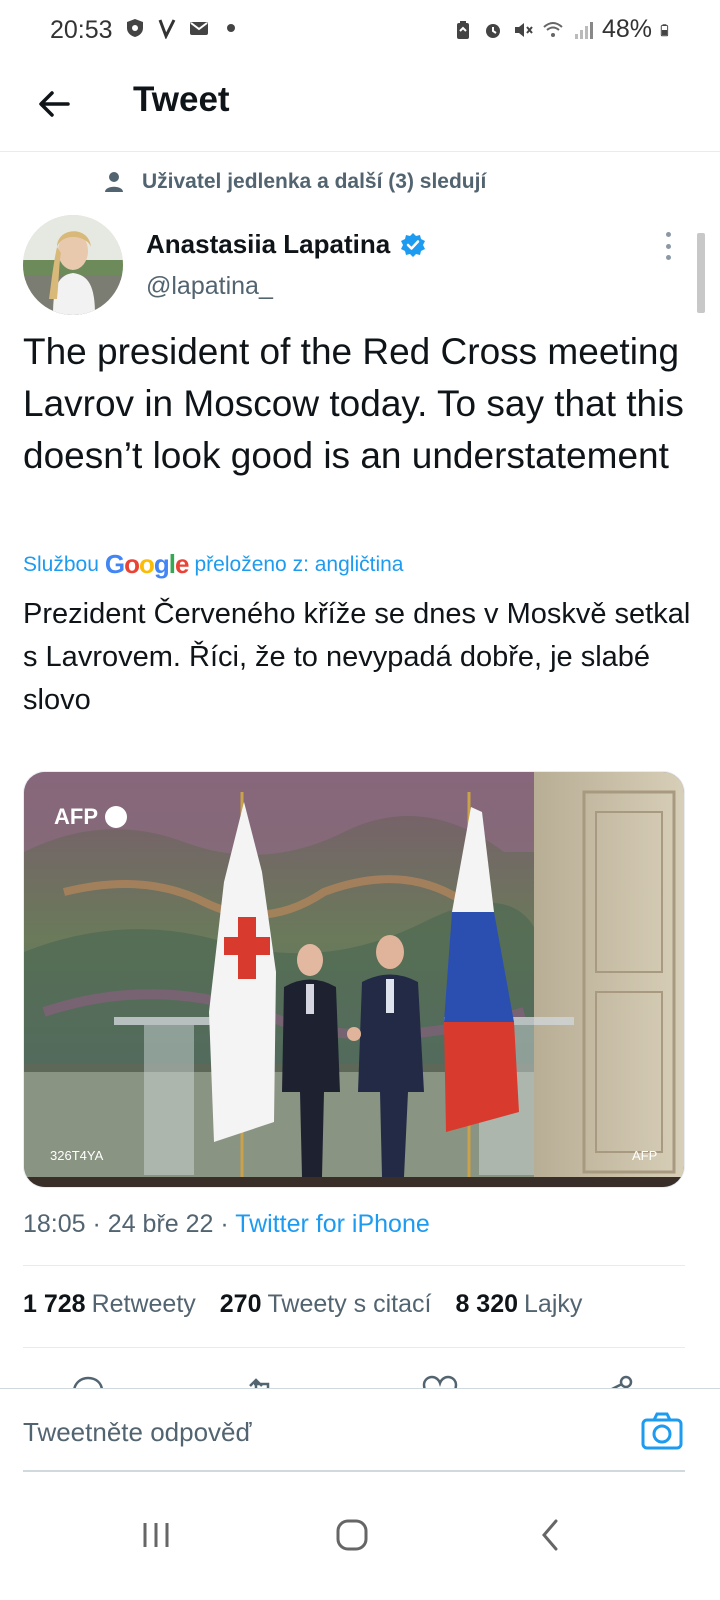 Image resolution: width=720 pixels, height=1600 pixels. What do you see at coordinates (299, 564) in the screenshot?
I see `translated-suffix: přeloženo z: angličtina` at bounding box center [299, 564].